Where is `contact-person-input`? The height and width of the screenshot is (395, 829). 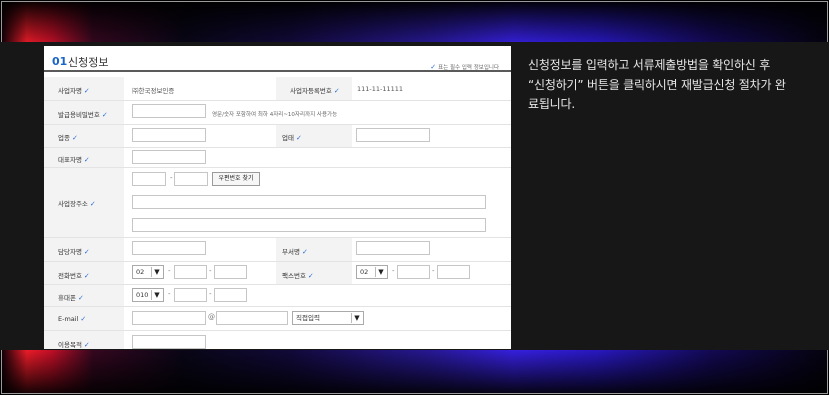 contact-person-input is located at coordinates (169, 248).